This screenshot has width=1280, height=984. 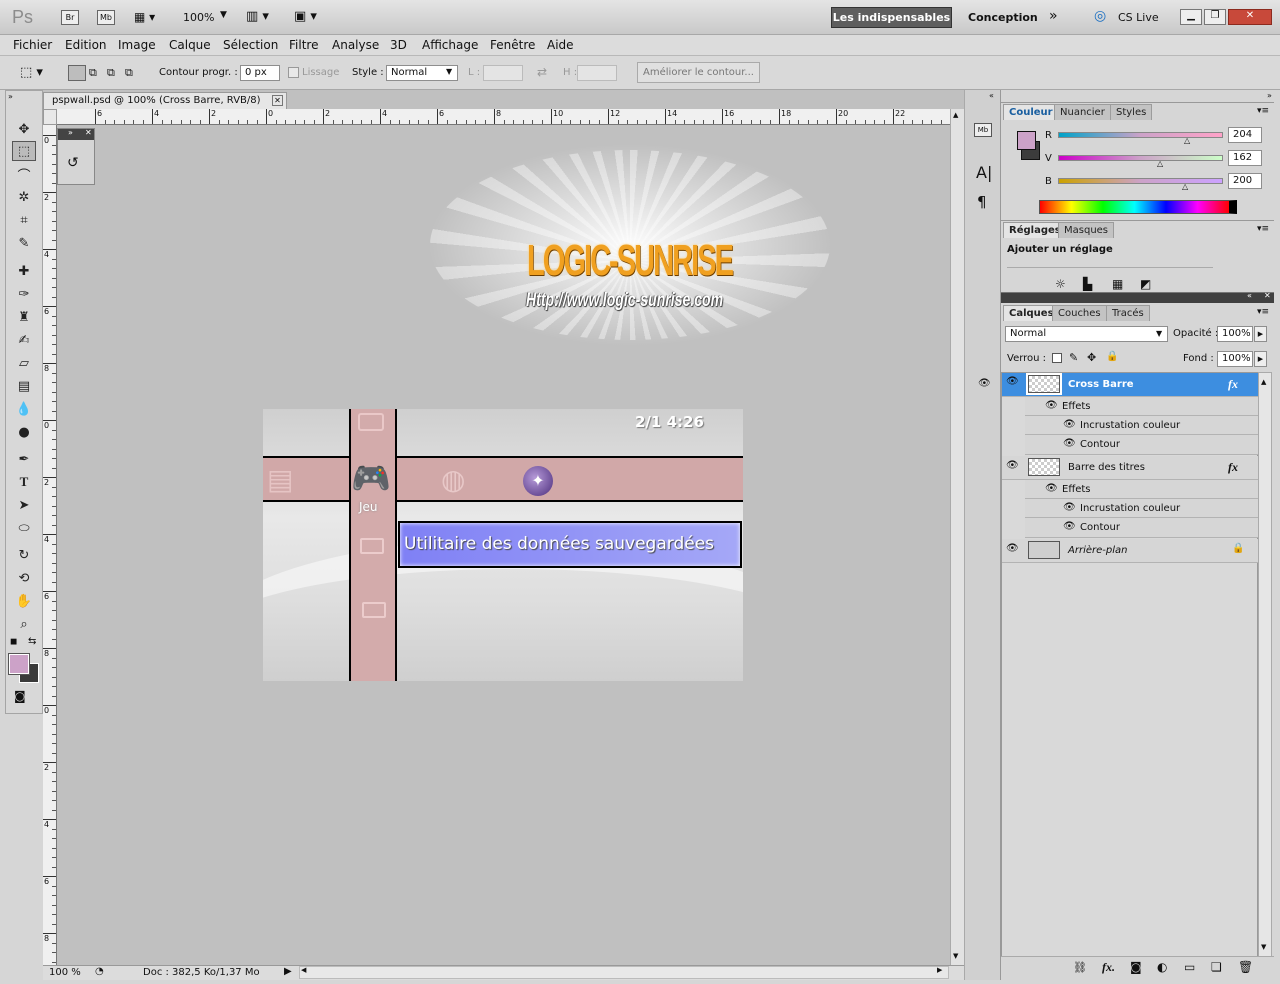 What do you see at coordinates (13, 642) in the screenshot?
I see `default-colors-icon: ◼` at bounding box center [13, 642].